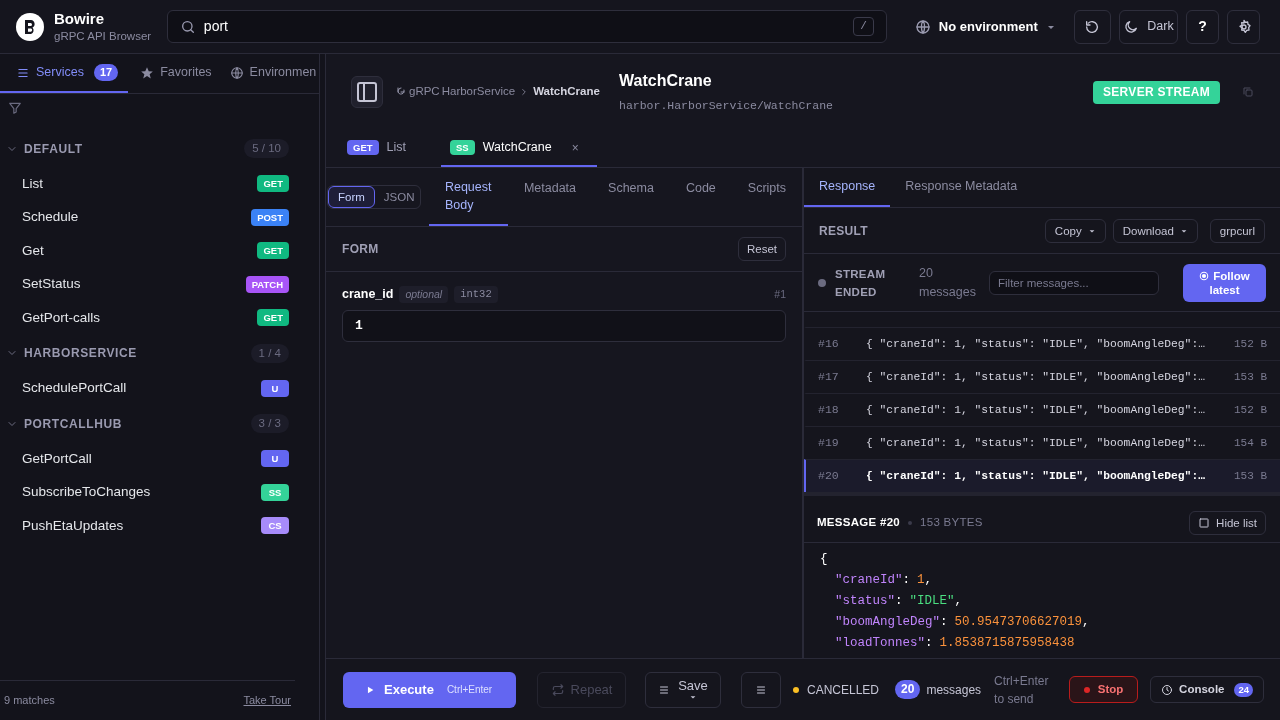 The width and height of the screenshot is (1280, 720). What do you see at coordinates (144, 284) in the screenshot?
I see `method-item: SetStatus PATCH` at bounding box center [144, 284].